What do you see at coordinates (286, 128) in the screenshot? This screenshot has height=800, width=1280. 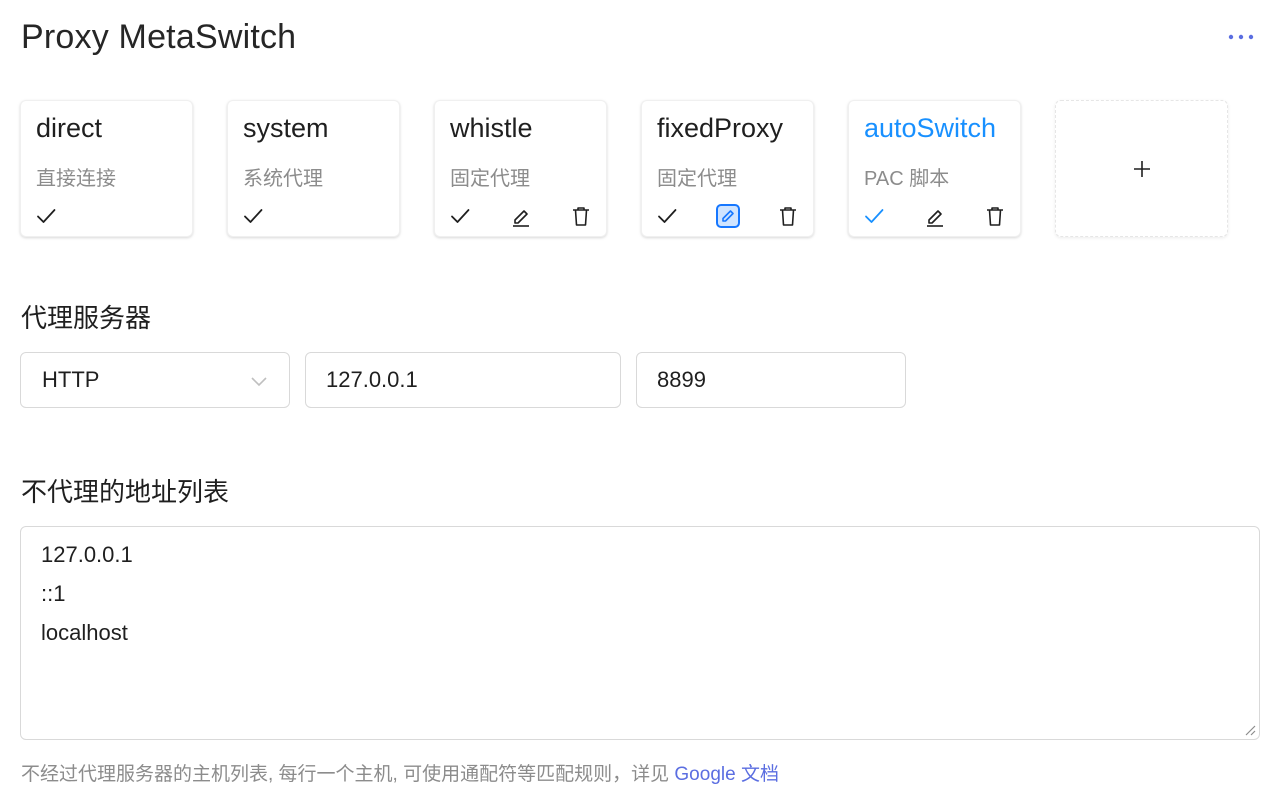 I see `profile-name: system` at bounding box center [286, 128].